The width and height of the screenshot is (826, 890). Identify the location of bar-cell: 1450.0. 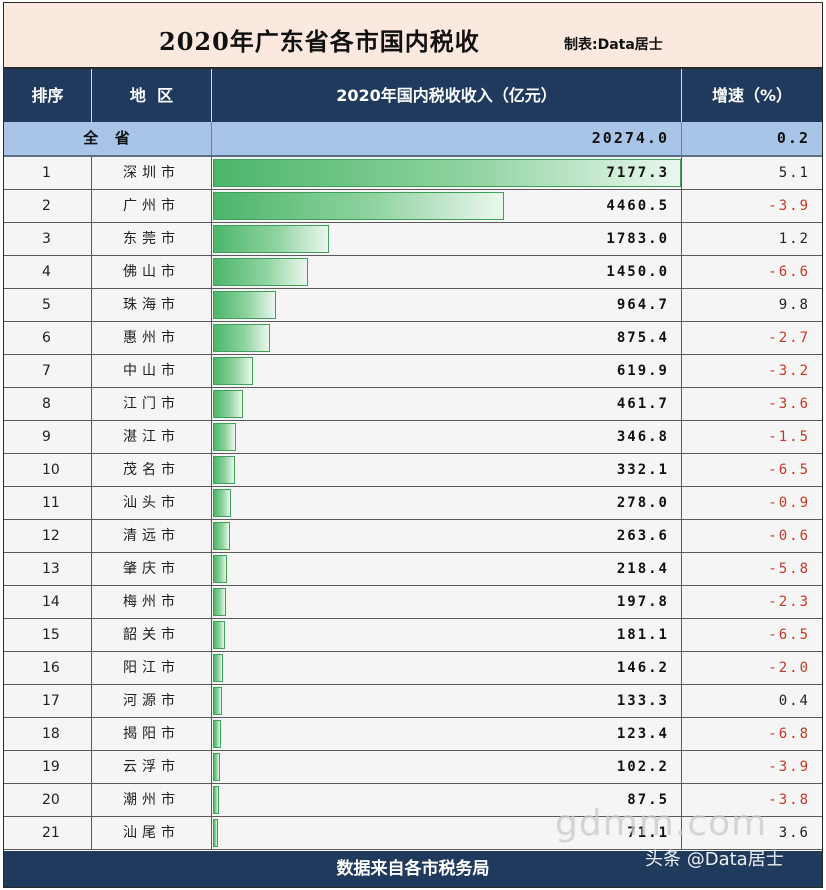
(447, 272).